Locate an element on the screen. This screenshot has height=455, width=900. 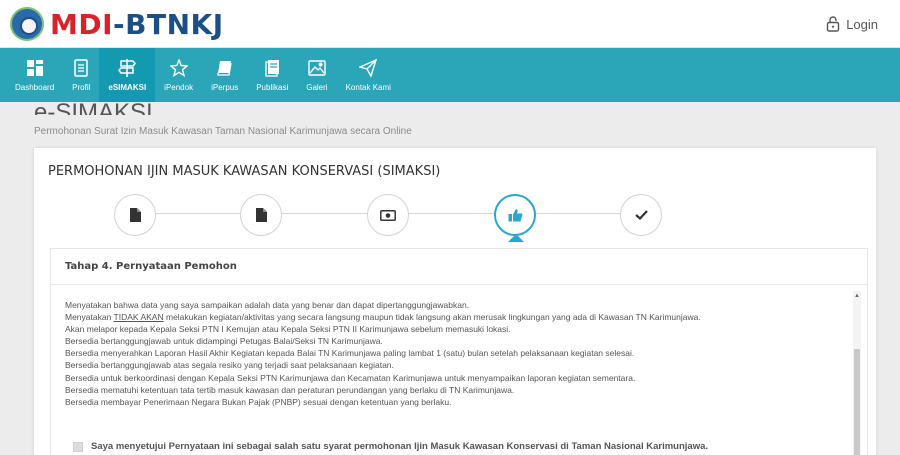
statement-emphasis: TIDAK AKAN is located at coordinates (138, 317).